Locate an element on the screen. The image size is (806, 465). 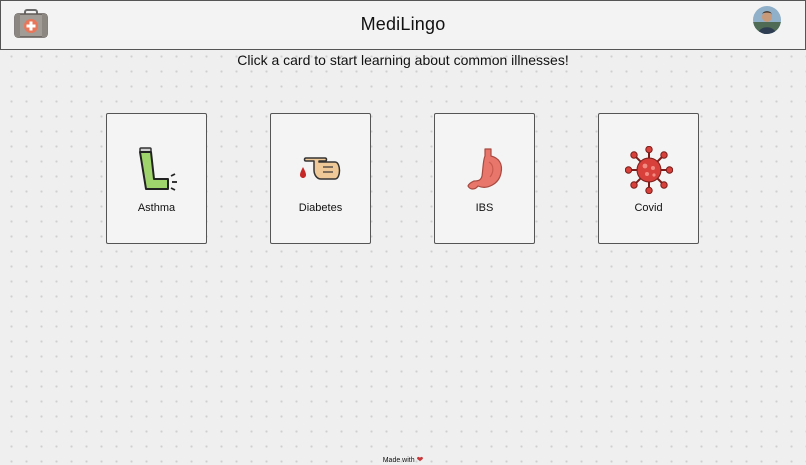
virus-icon is located at coordinates (649, 170).